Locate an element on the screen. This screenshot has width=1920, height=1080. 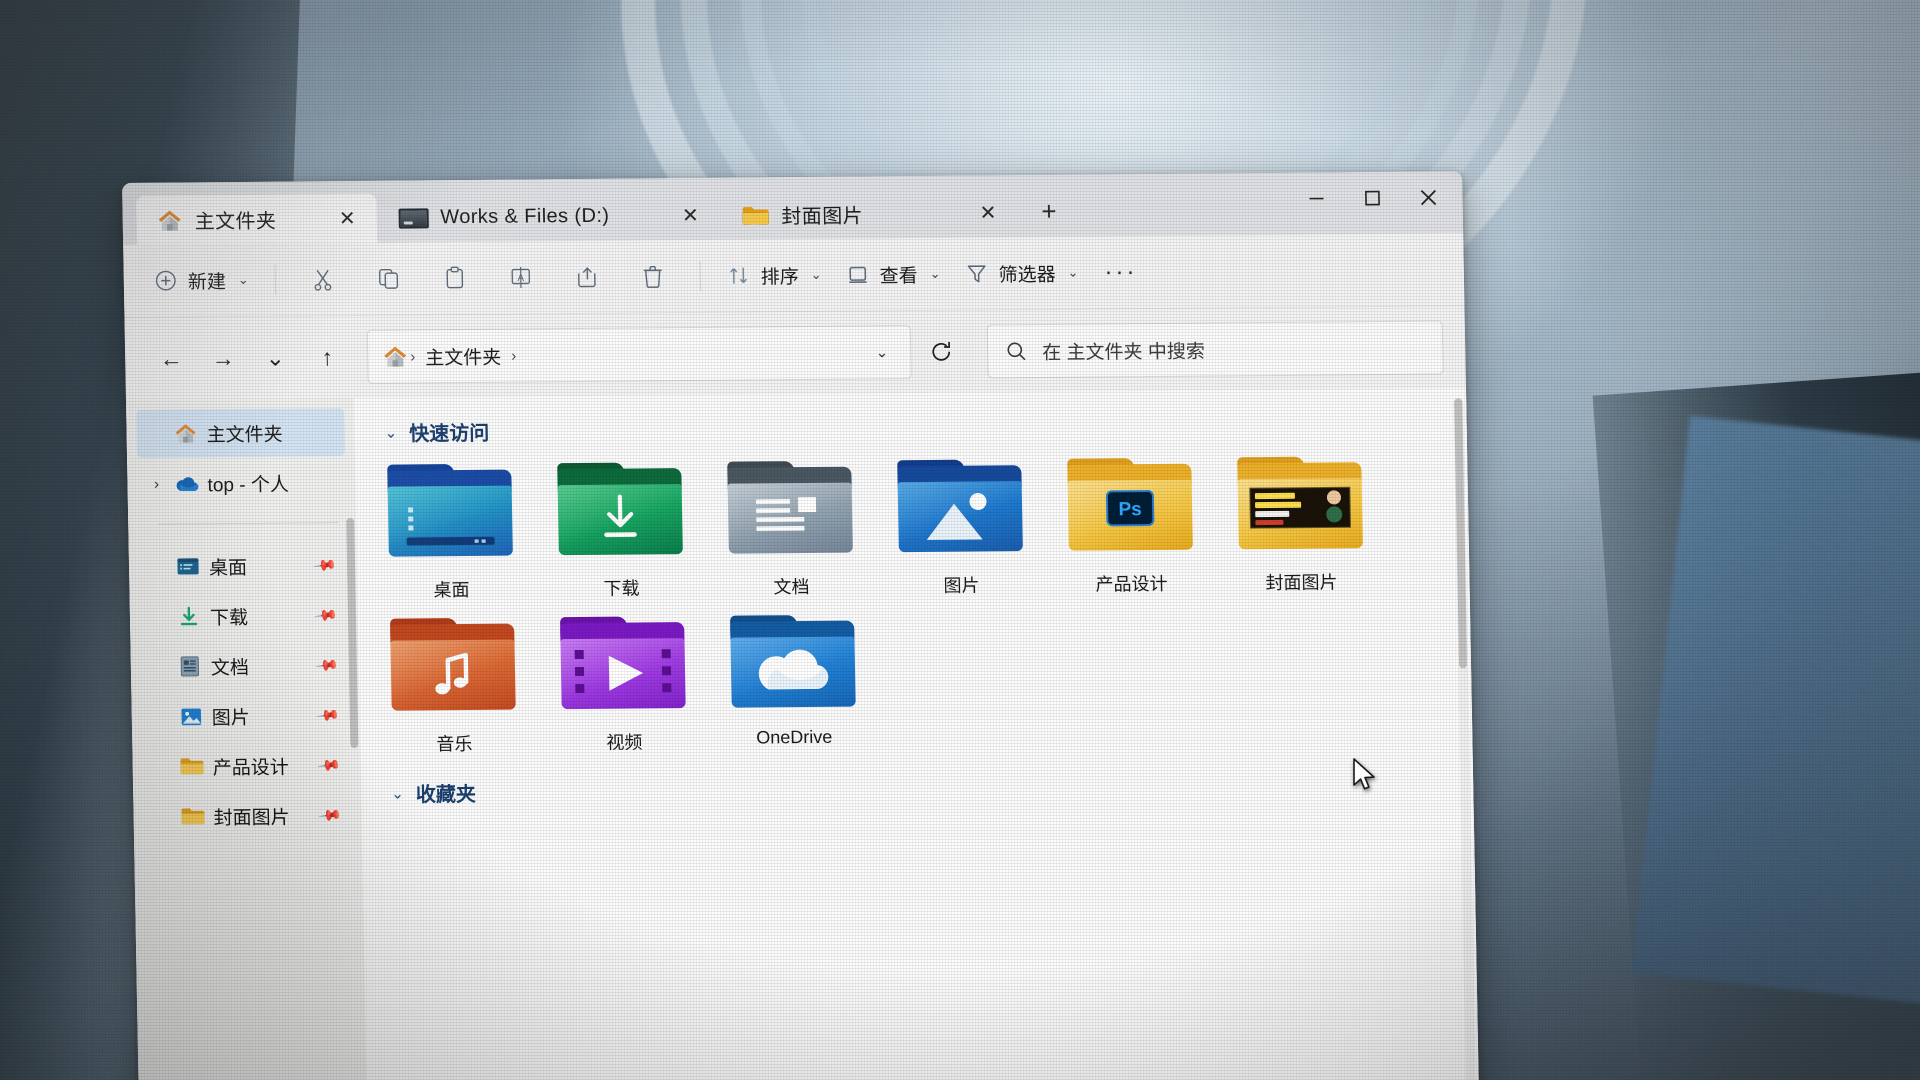
sort-button: 排序 ⌄ is located at coordinates (774, 275).